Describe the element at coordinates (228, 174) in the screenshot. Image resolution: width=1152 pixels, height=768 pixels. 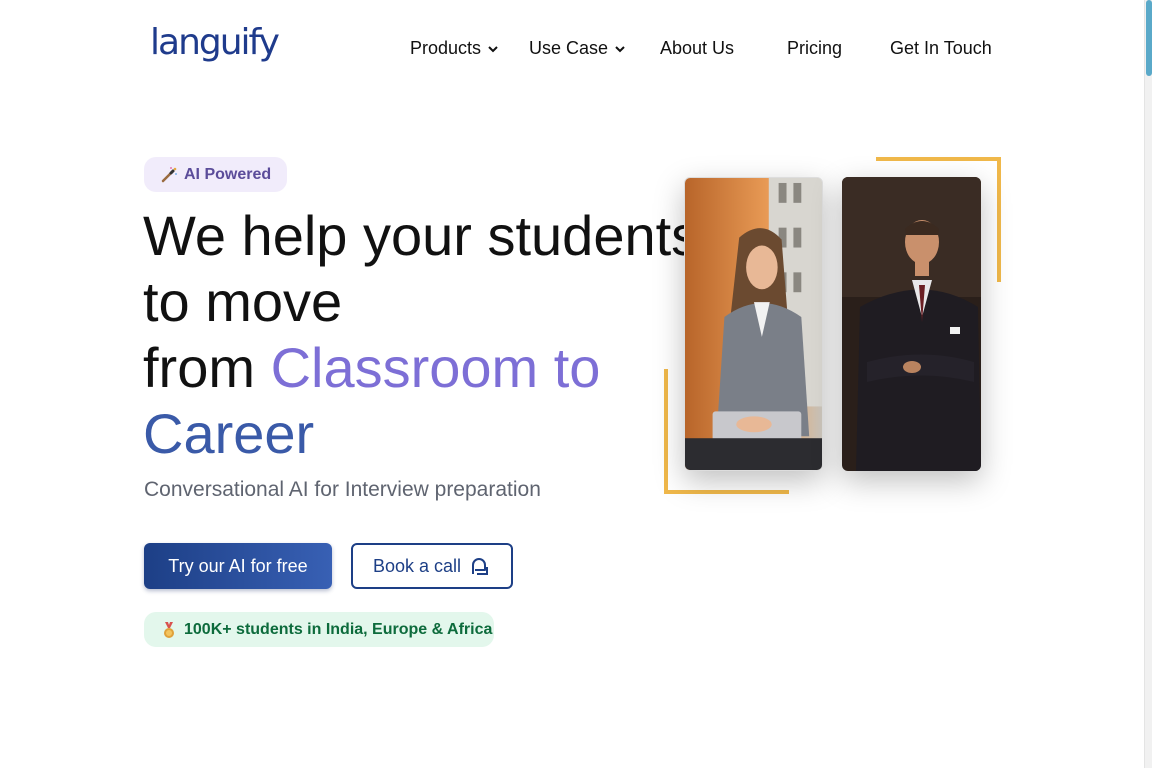
I see `ai-powered-label: AI Powered` at that location.